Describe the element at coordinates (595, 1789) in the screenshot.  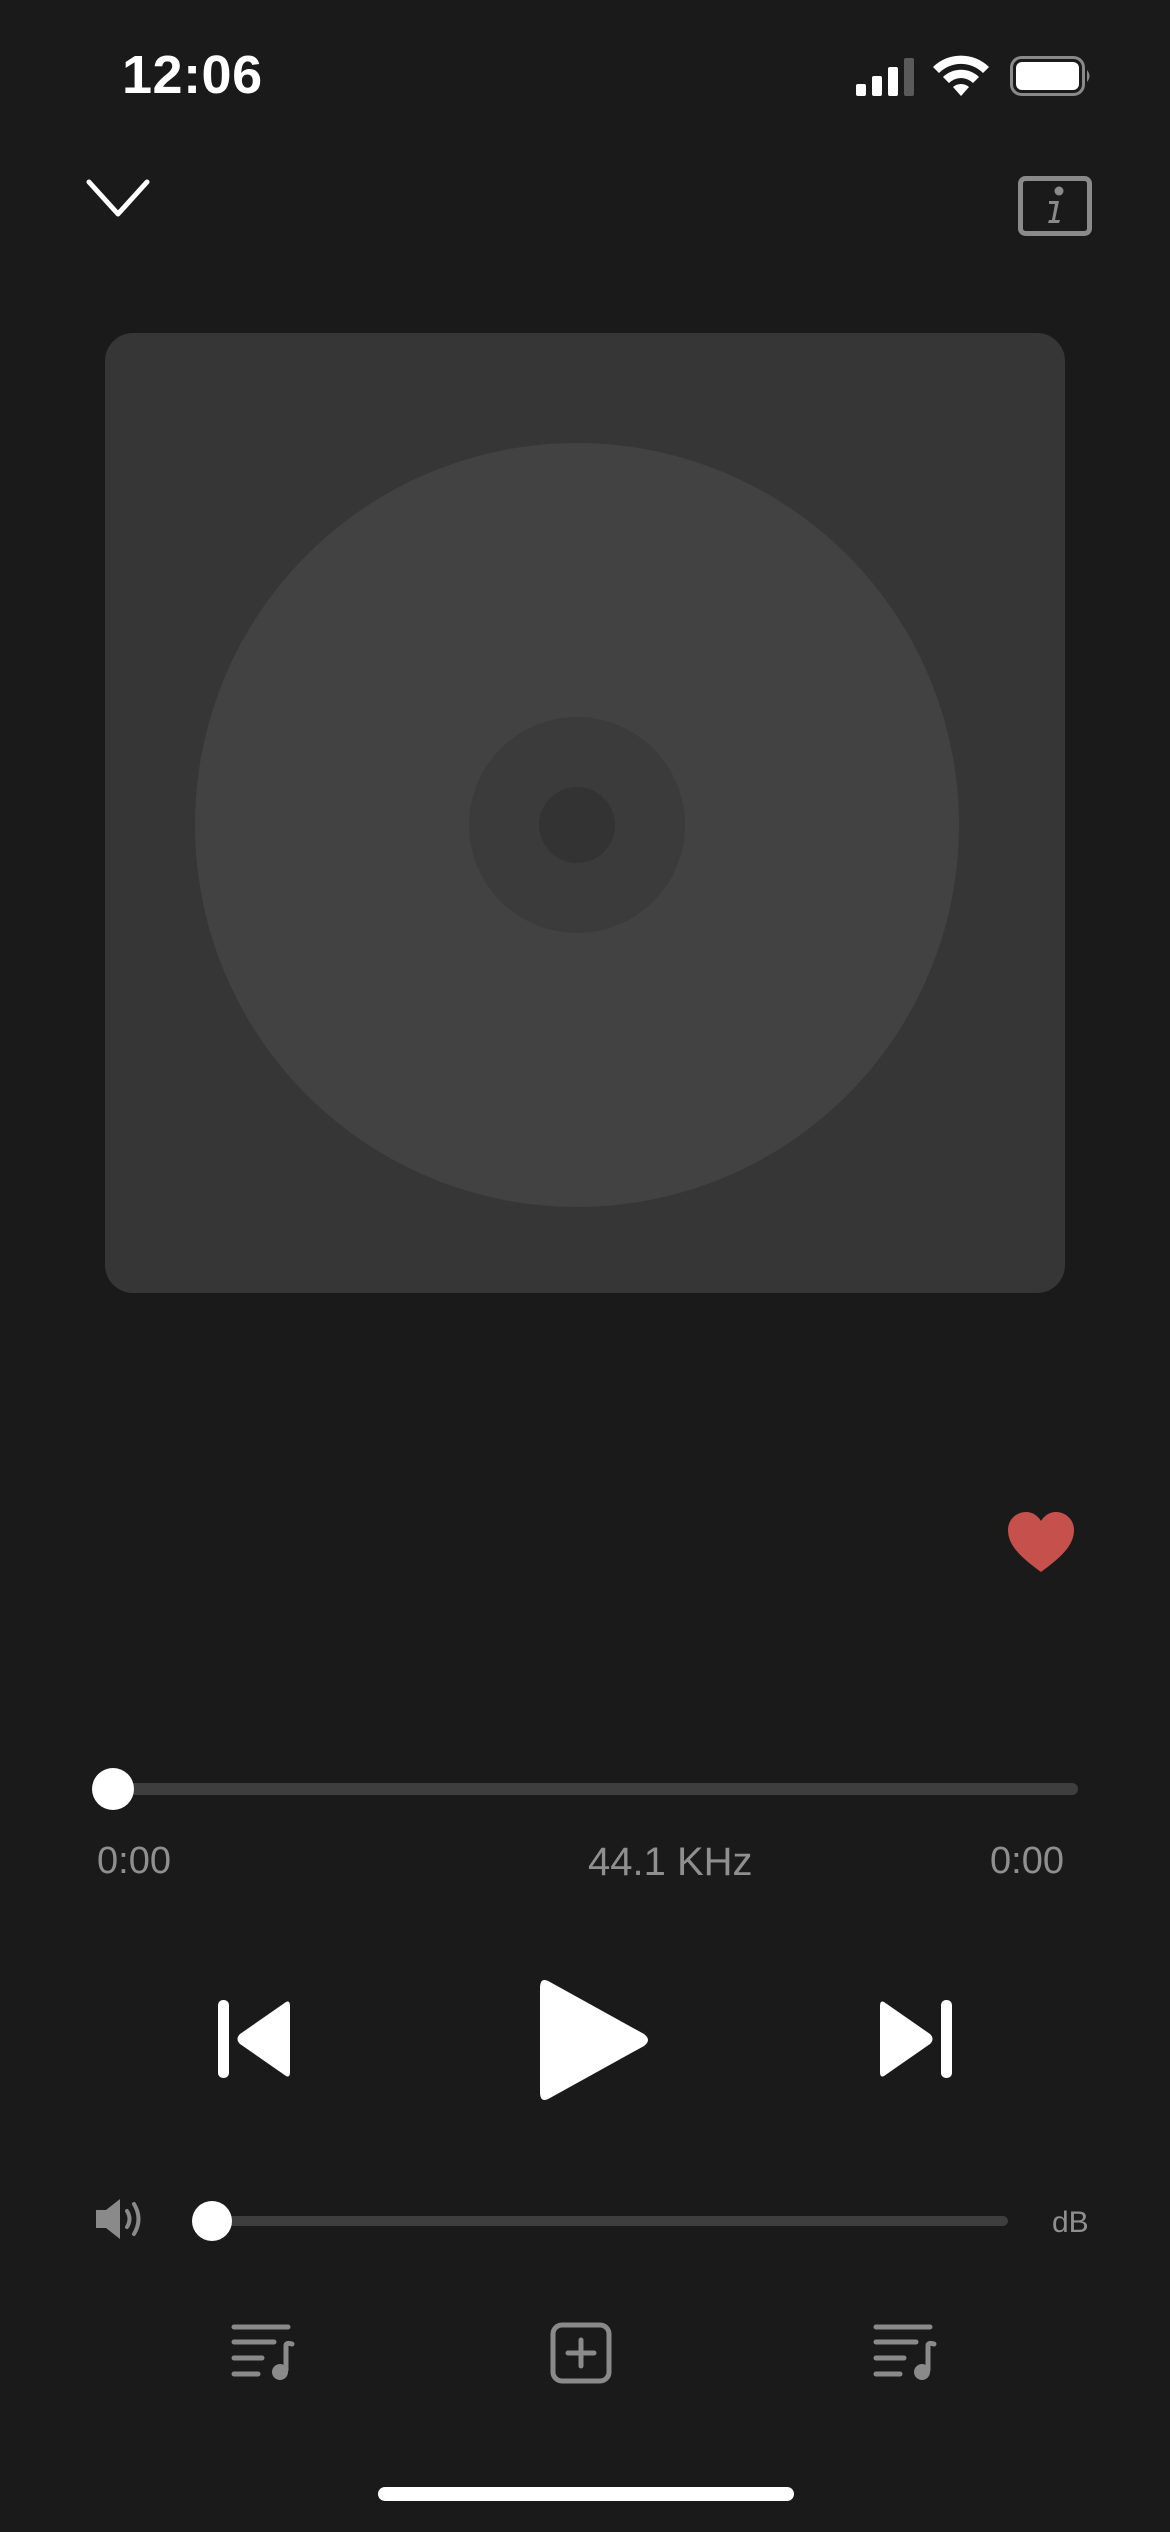
I see `progress-track` at that location.